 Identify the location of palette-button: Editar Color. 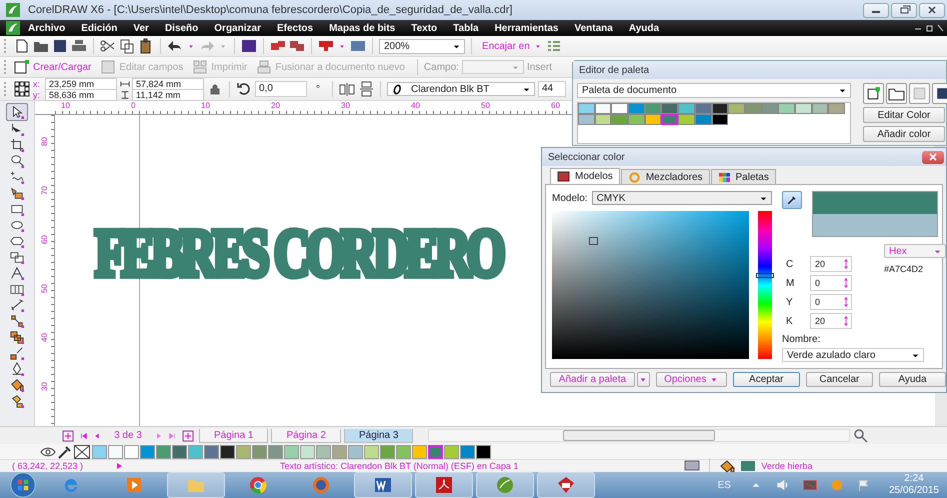
(904, 115).